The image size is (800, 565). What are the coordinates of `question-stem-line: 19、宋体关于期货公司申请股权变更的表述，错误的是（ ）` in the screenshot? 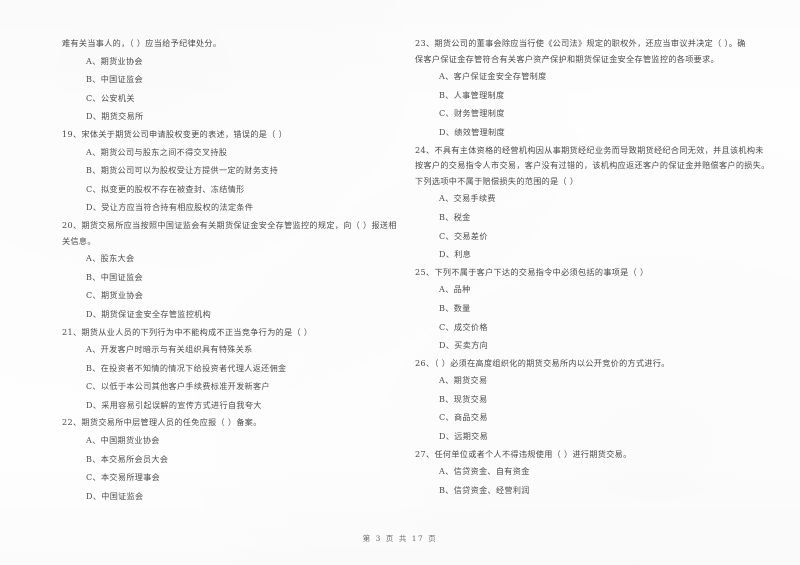 It's located at (175, 133).